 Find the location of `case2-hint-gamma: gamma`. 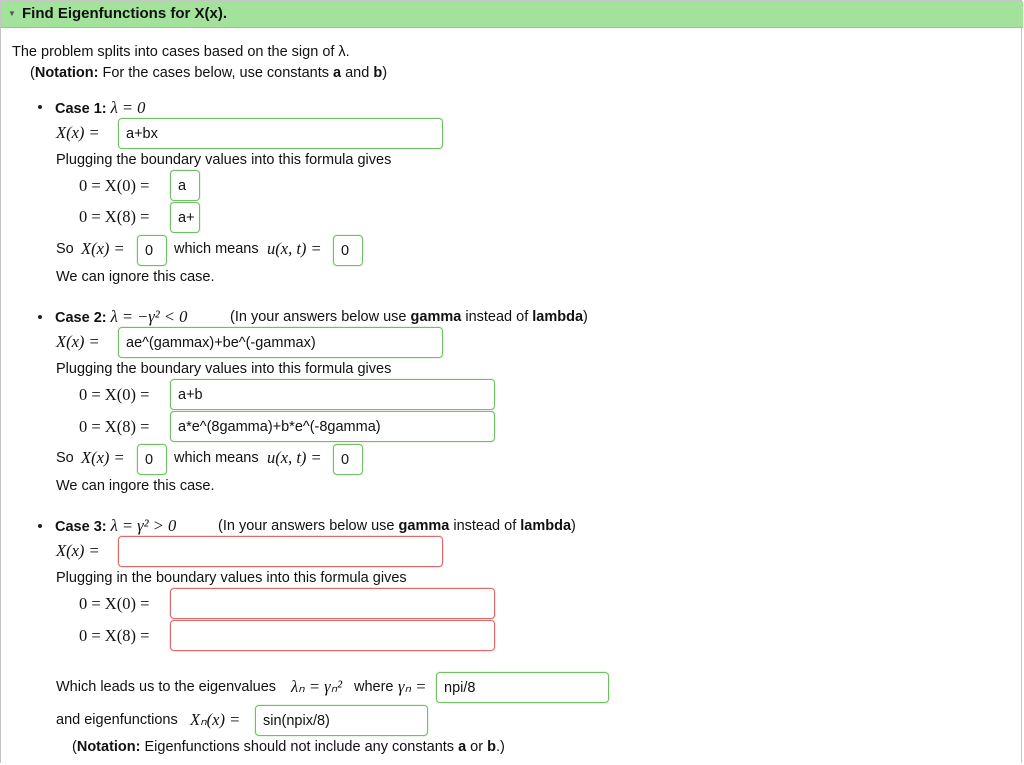

case2-hint-gamma: gamma is located at coordinates (436, 317).